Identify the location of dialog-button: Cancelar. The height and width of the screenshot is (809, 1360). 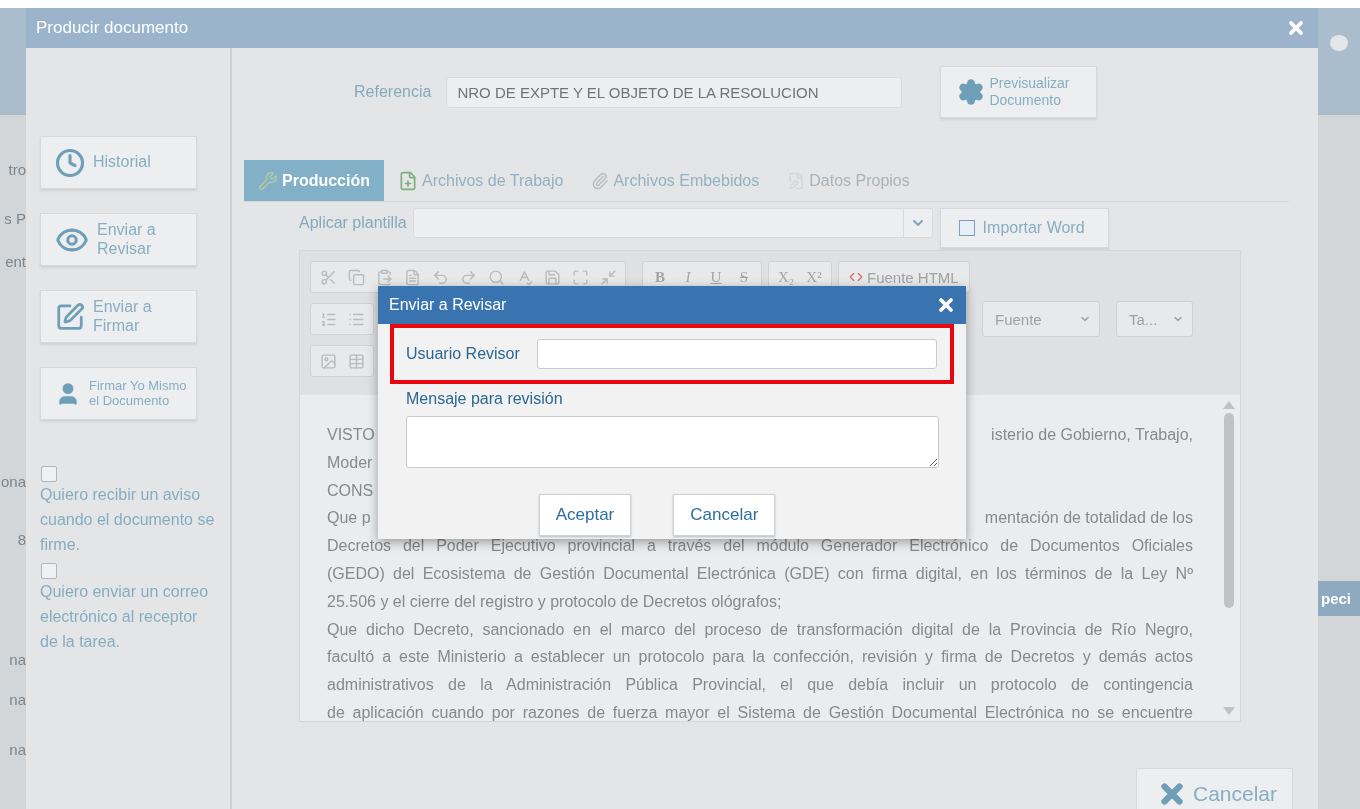
(724, 515).